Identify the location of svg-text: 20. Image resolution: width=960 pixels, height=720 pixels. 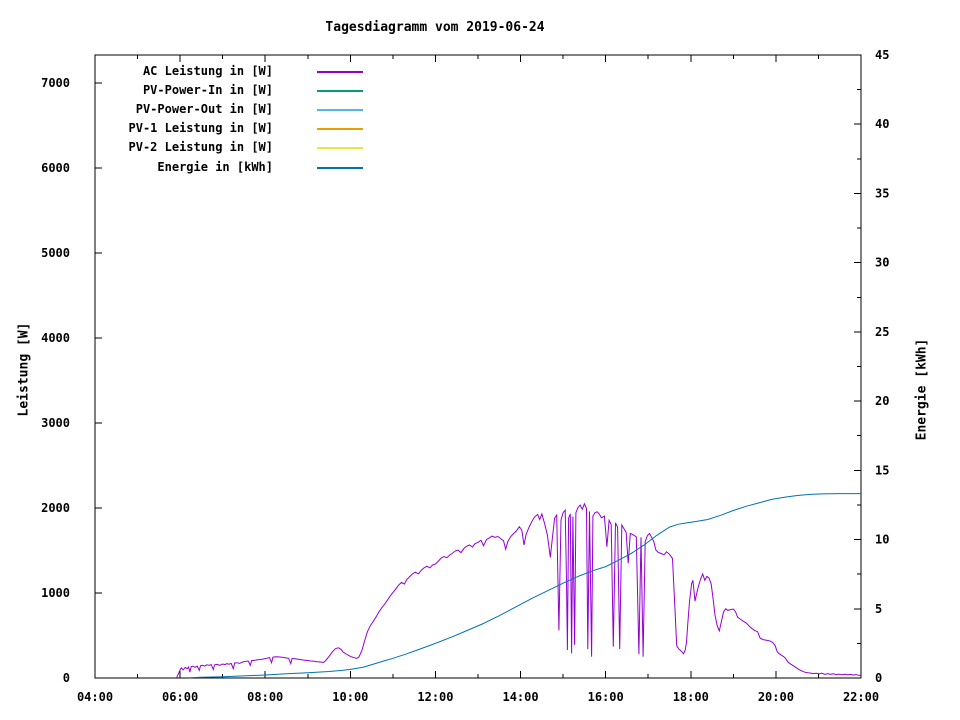
(882, 401).